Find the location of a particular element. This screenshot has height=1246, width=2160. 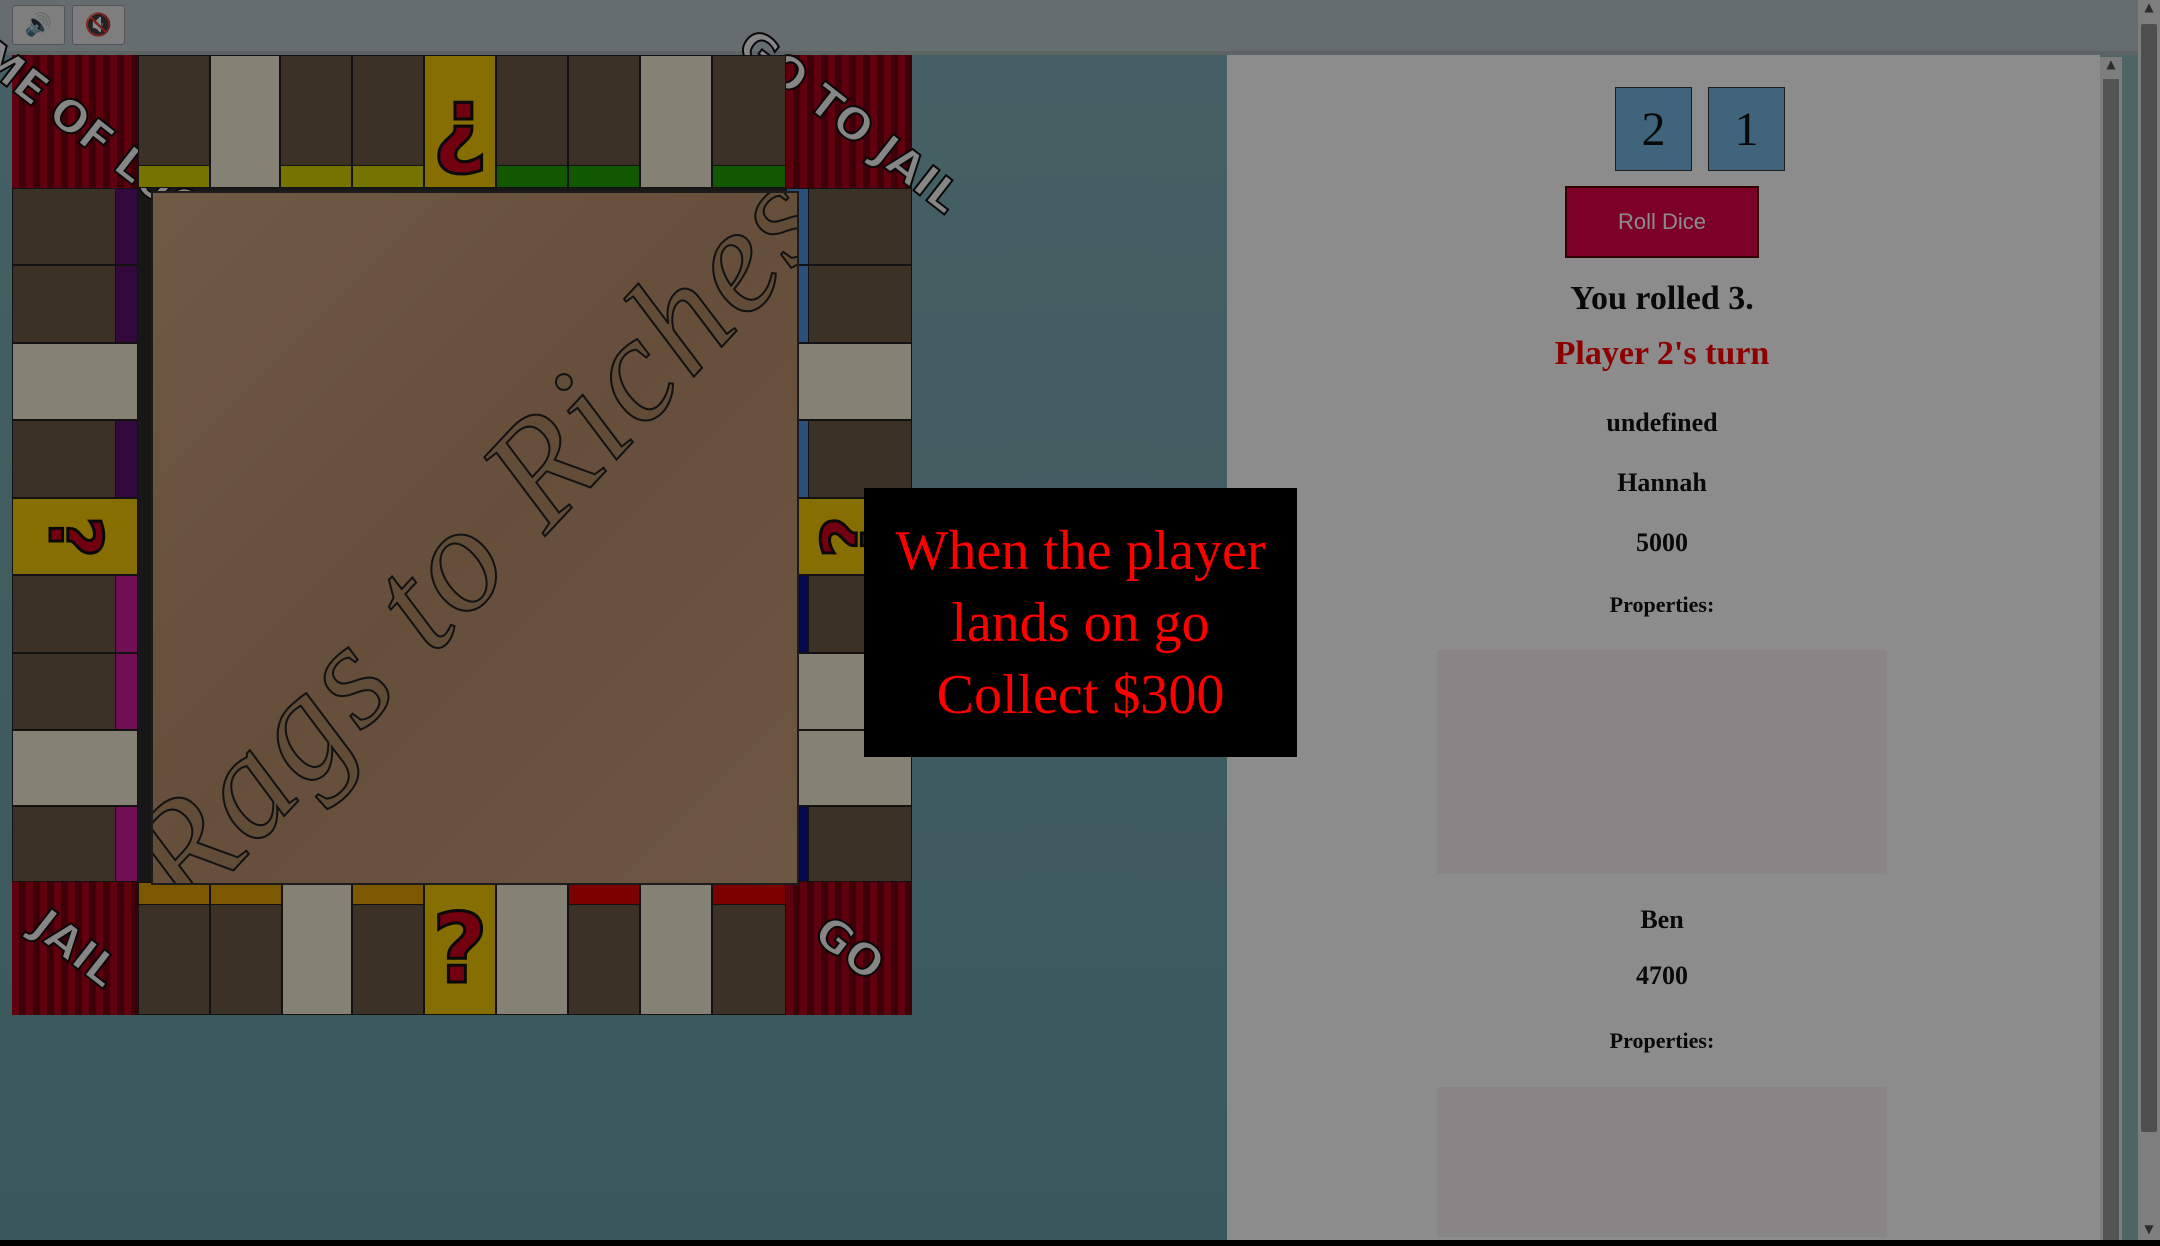

page-scrollbar: ▲ ▼ is located at coordinates (2149, 620).